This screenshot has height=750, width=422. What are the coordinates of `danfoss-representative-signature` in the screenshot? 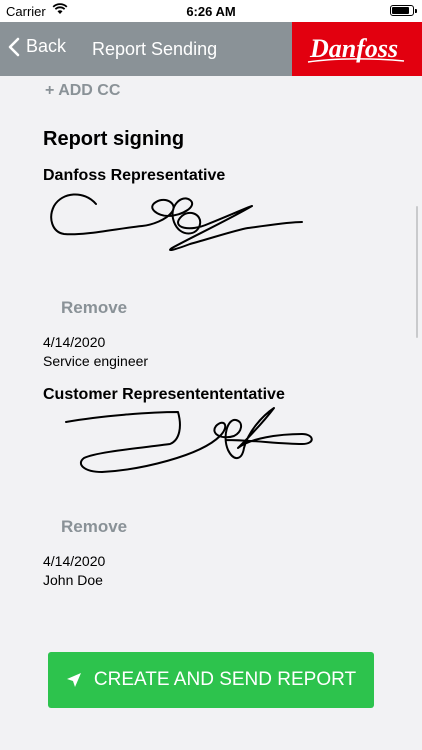 It's located at (176, 222).